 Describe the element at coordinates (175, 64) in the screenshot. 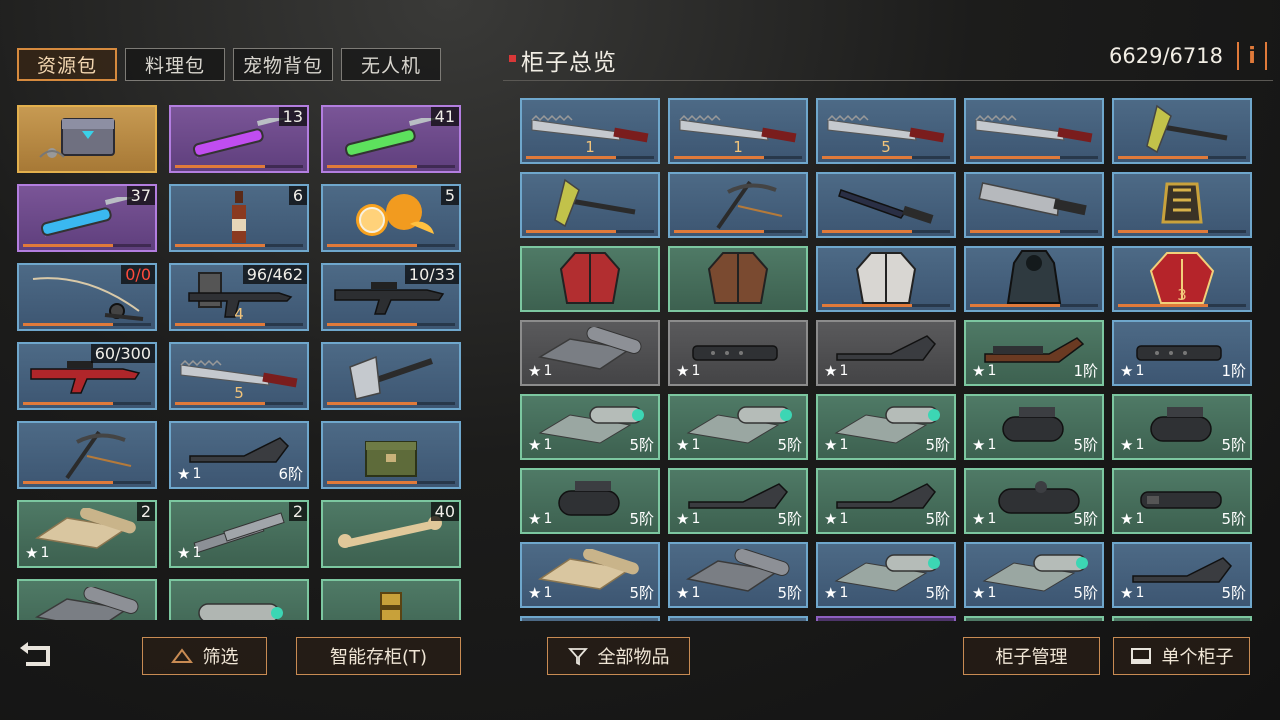

I see `tab-food-pack: 料理包` at that location.